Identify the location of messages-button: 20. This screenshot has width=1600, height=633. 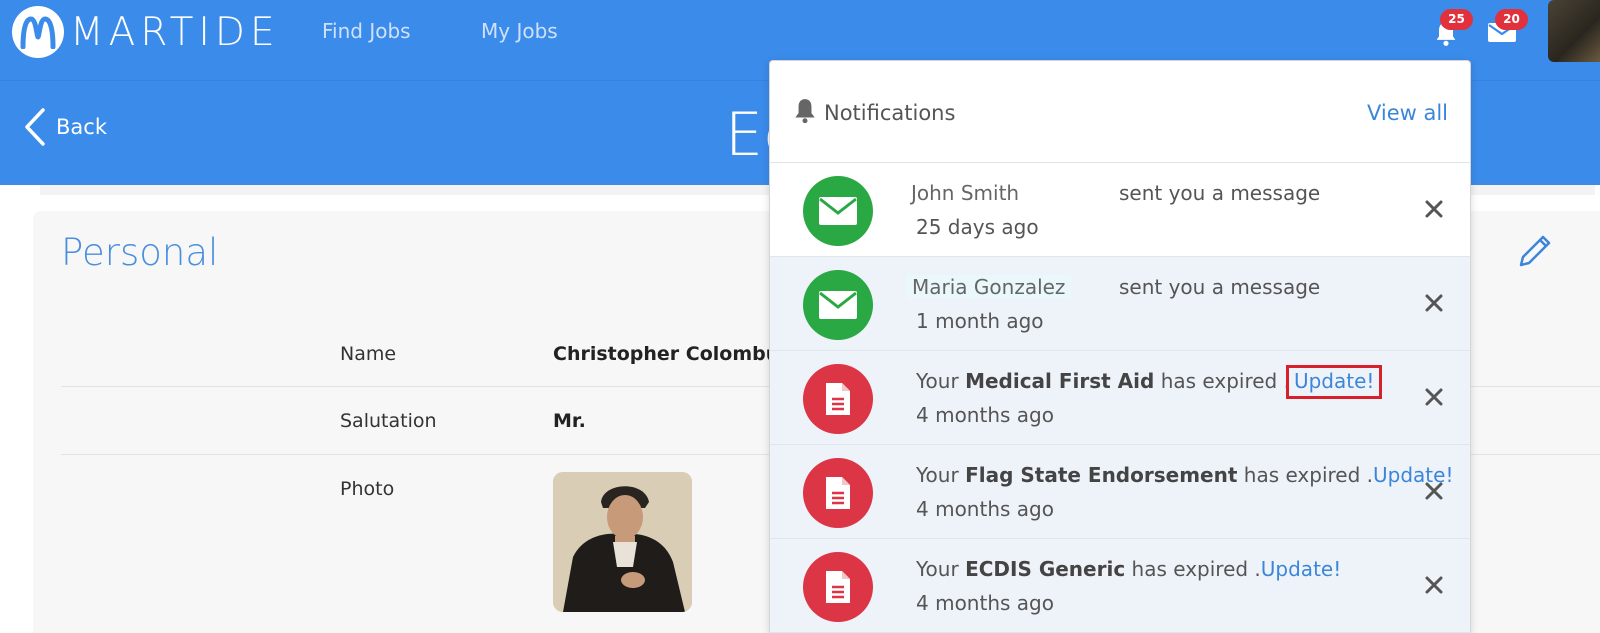
(1507, 26).